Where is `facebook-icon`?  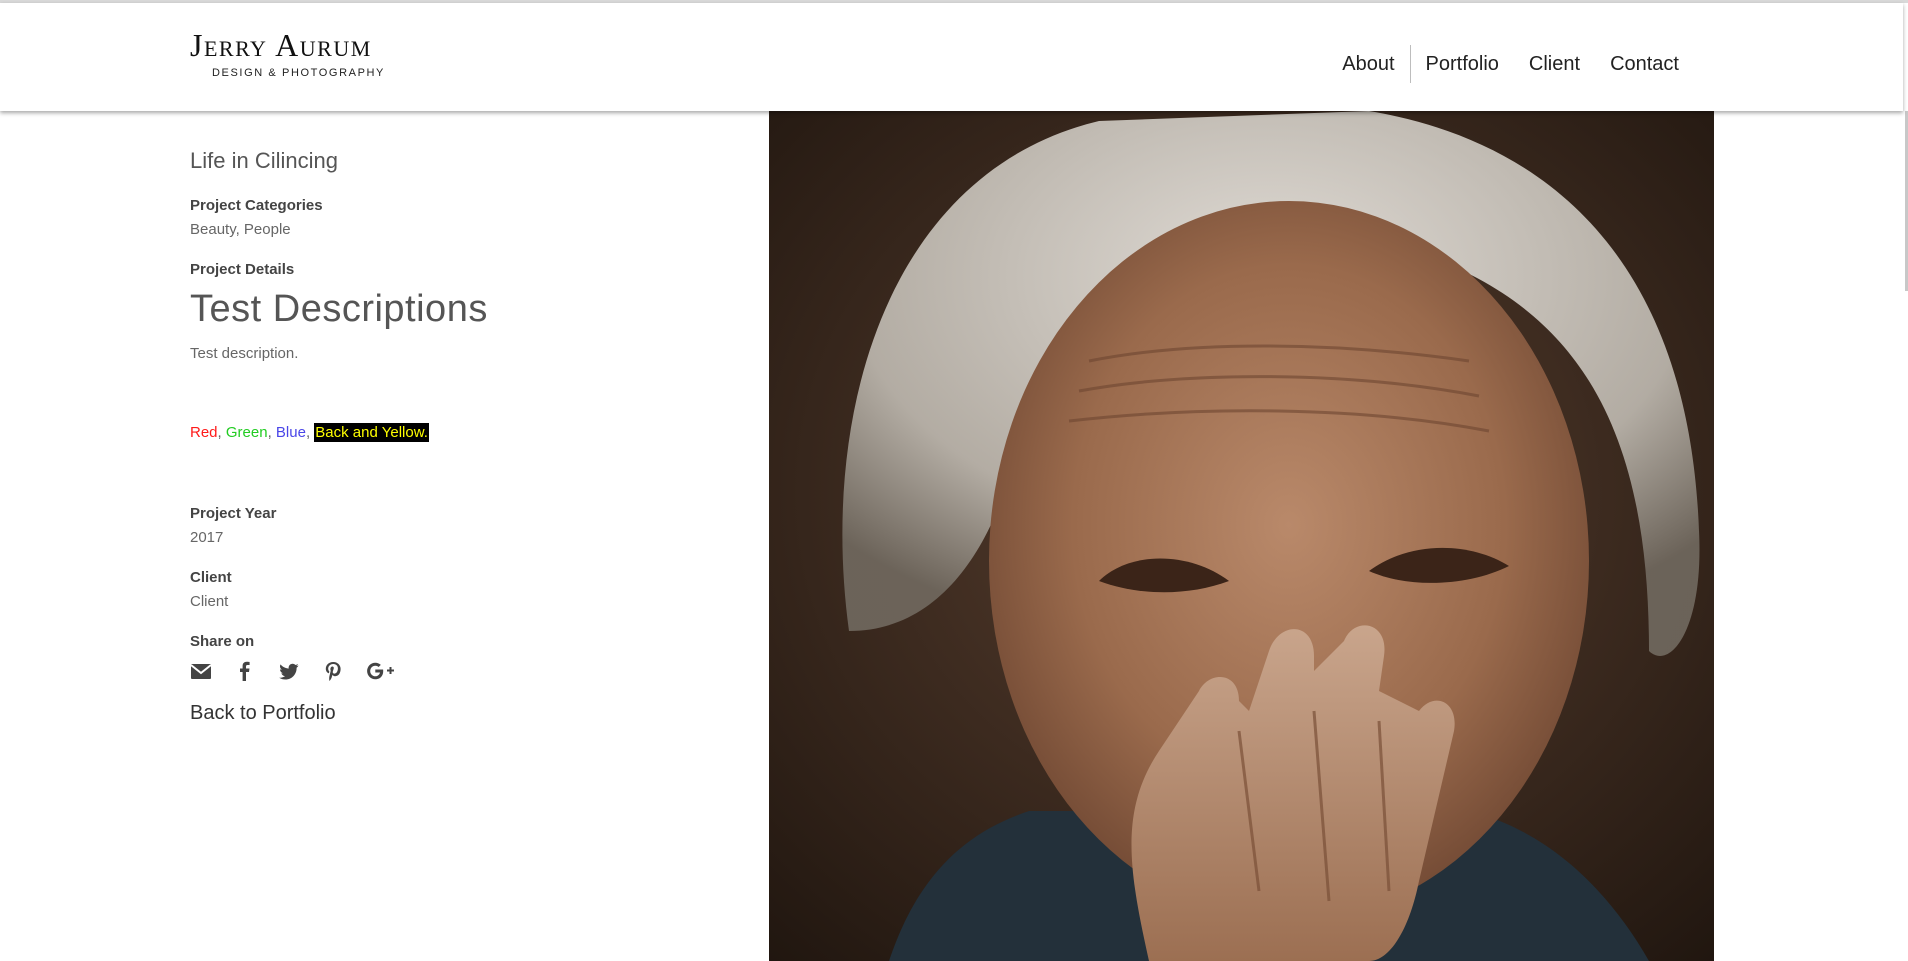 facebook-icon is located at coordinates (245, 671).